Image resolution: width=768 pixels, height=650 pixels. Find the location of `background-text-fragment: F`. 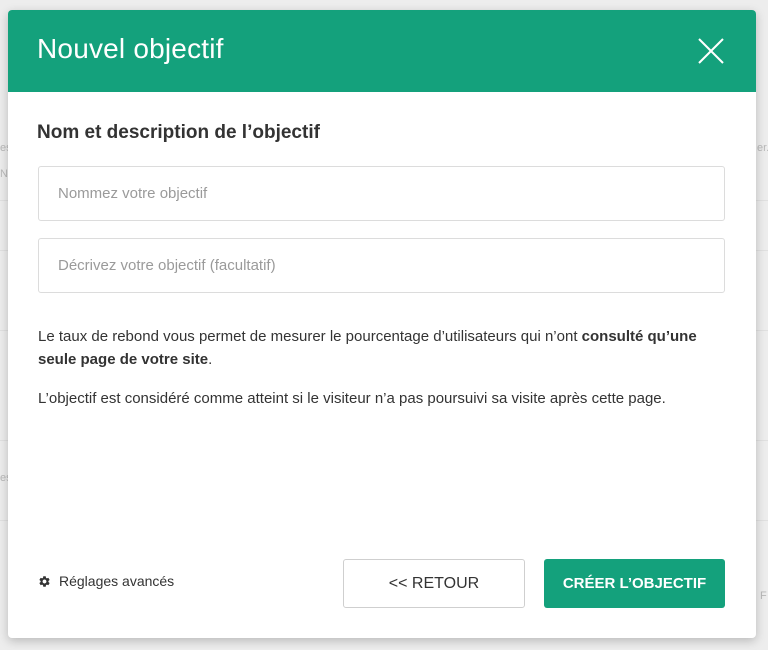

background-text-fragment: F is located at coordinates (763, 596).